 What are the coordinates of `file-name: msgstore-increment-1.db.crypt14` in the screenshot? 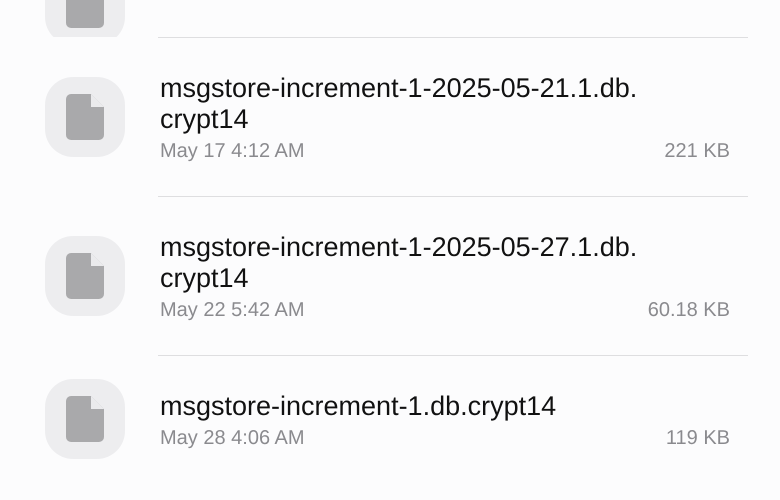 It's located at (445, 406).